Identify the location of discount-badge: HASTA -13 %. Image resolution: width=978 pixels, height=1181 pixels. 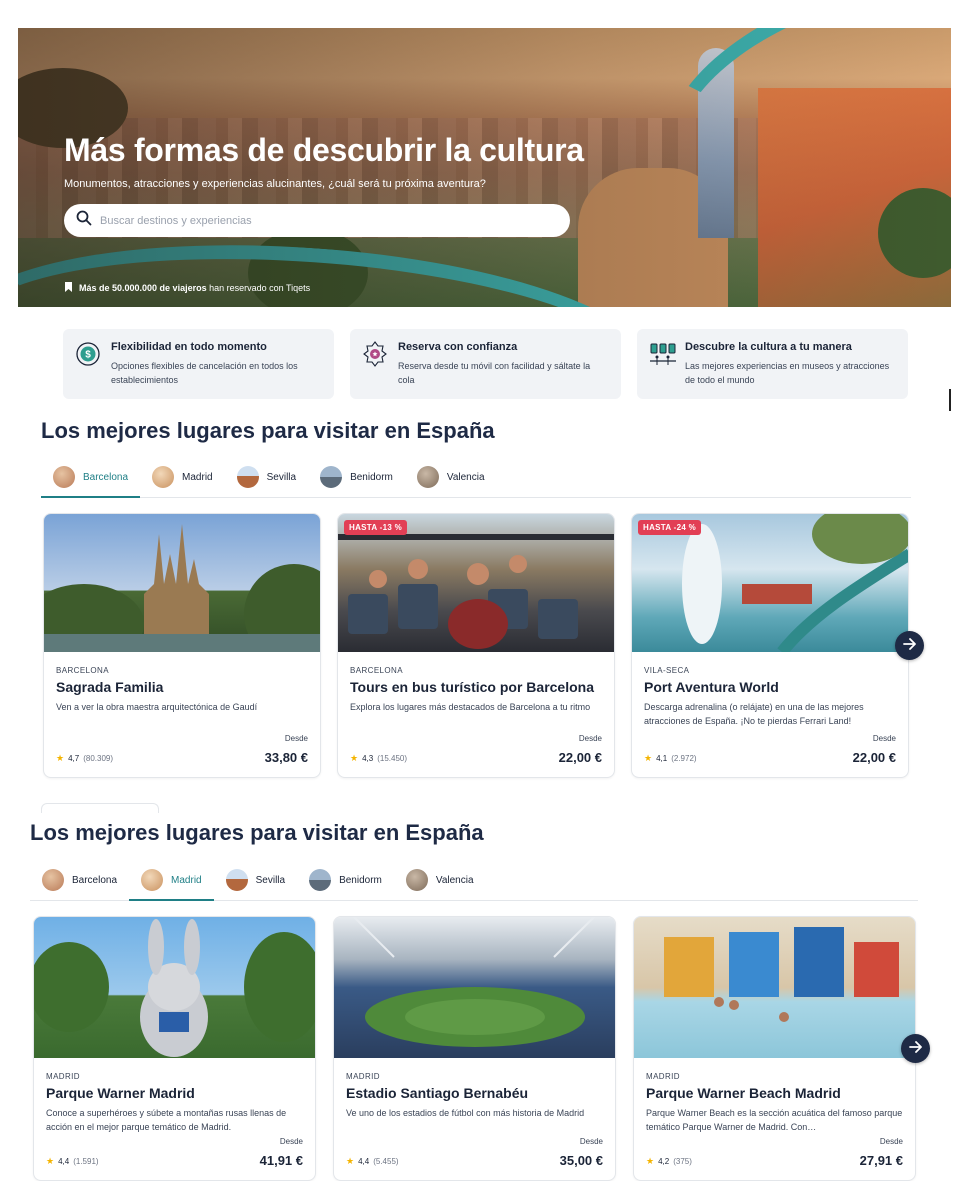
(376, 527).